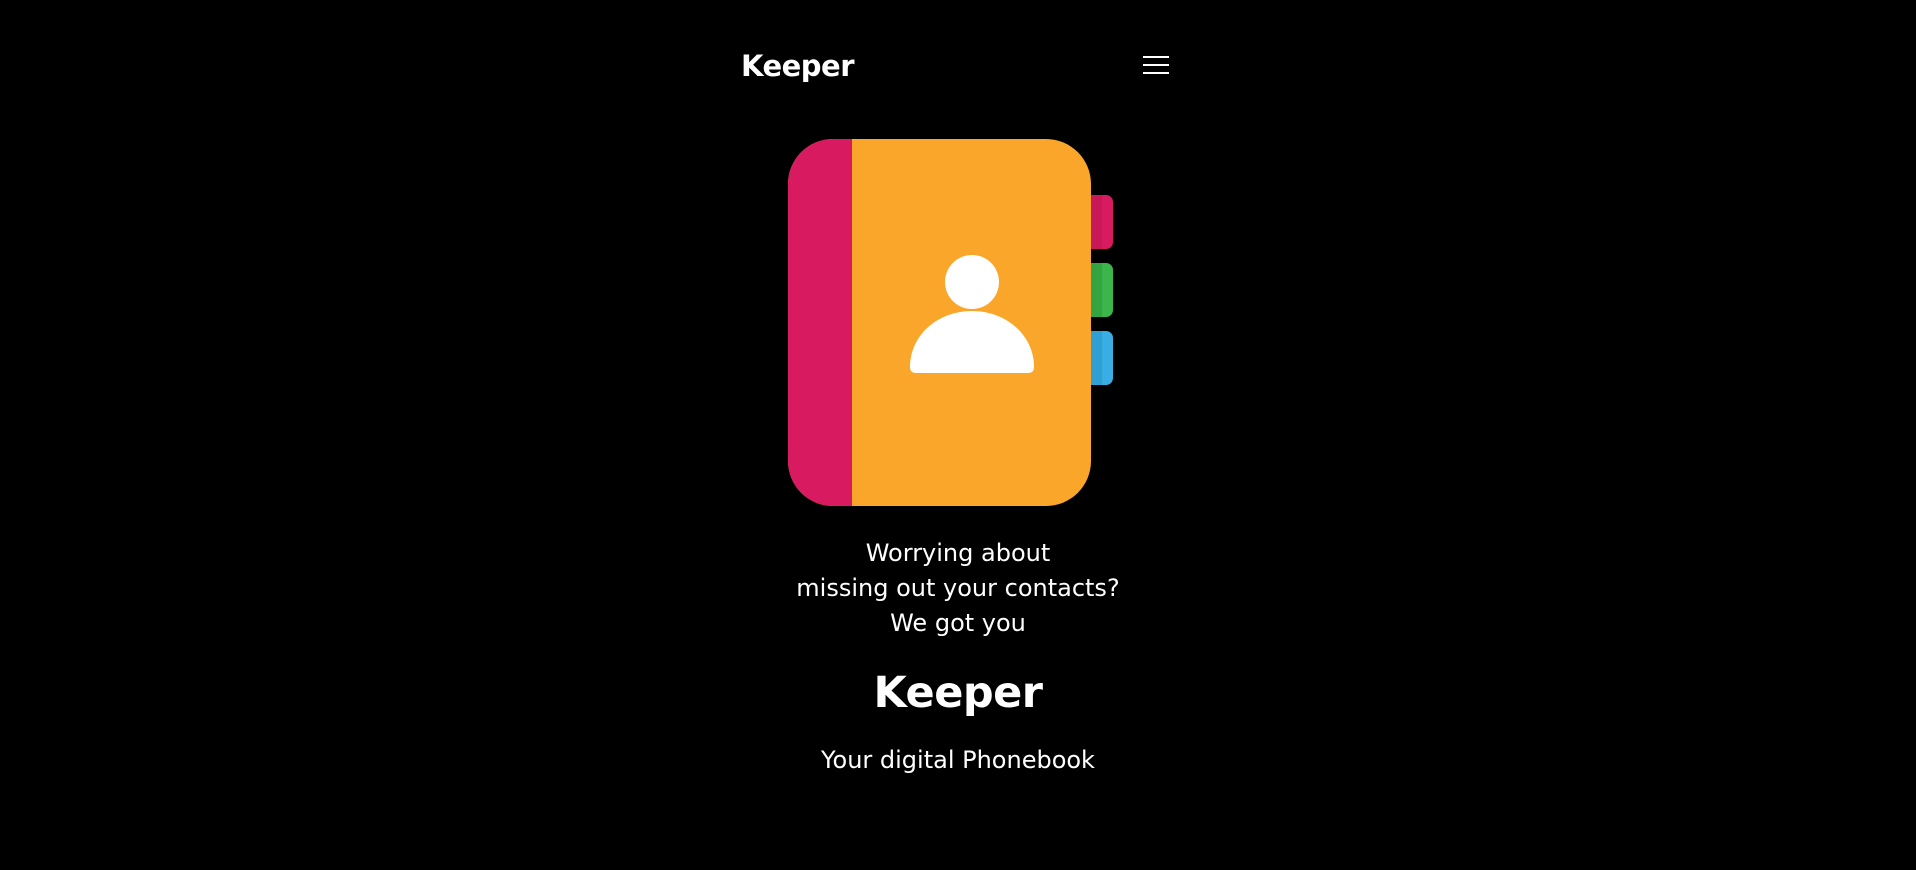 This screenshot has width=1916, height=870. What do you see at coordinates (956, 322) in the screenshot?
I see `contact-book-icon` at bounding box center [956, 322].